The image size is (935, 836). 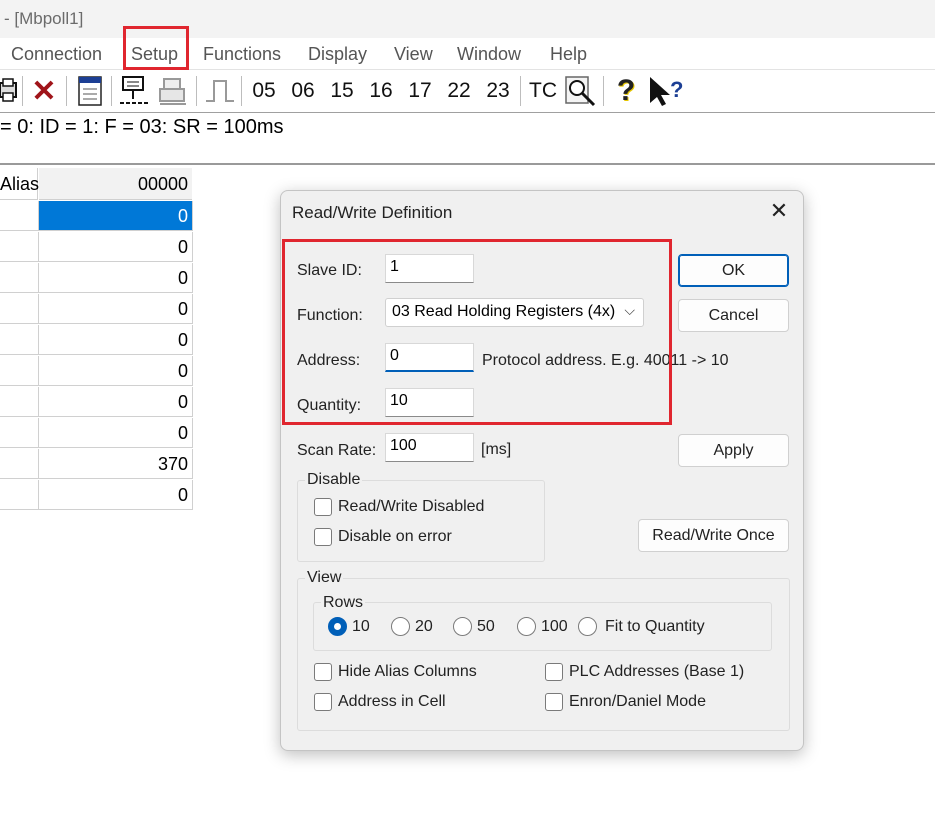 I want to click on alias-column-header: Alias, so click(x=19, y=184).